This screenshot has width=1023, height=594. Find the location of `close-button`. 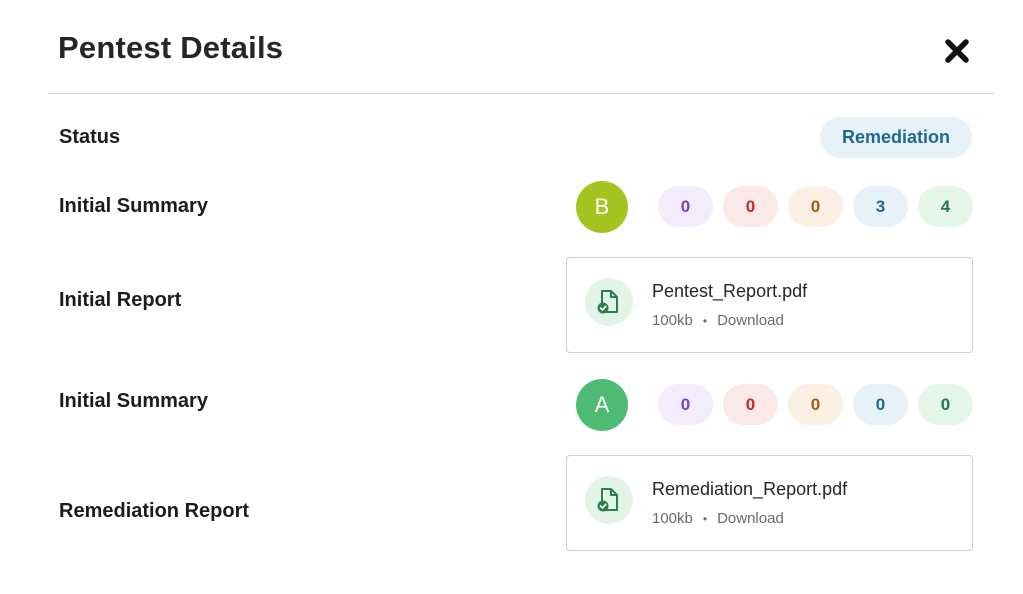

close-button is located at coordinates (957, 51).